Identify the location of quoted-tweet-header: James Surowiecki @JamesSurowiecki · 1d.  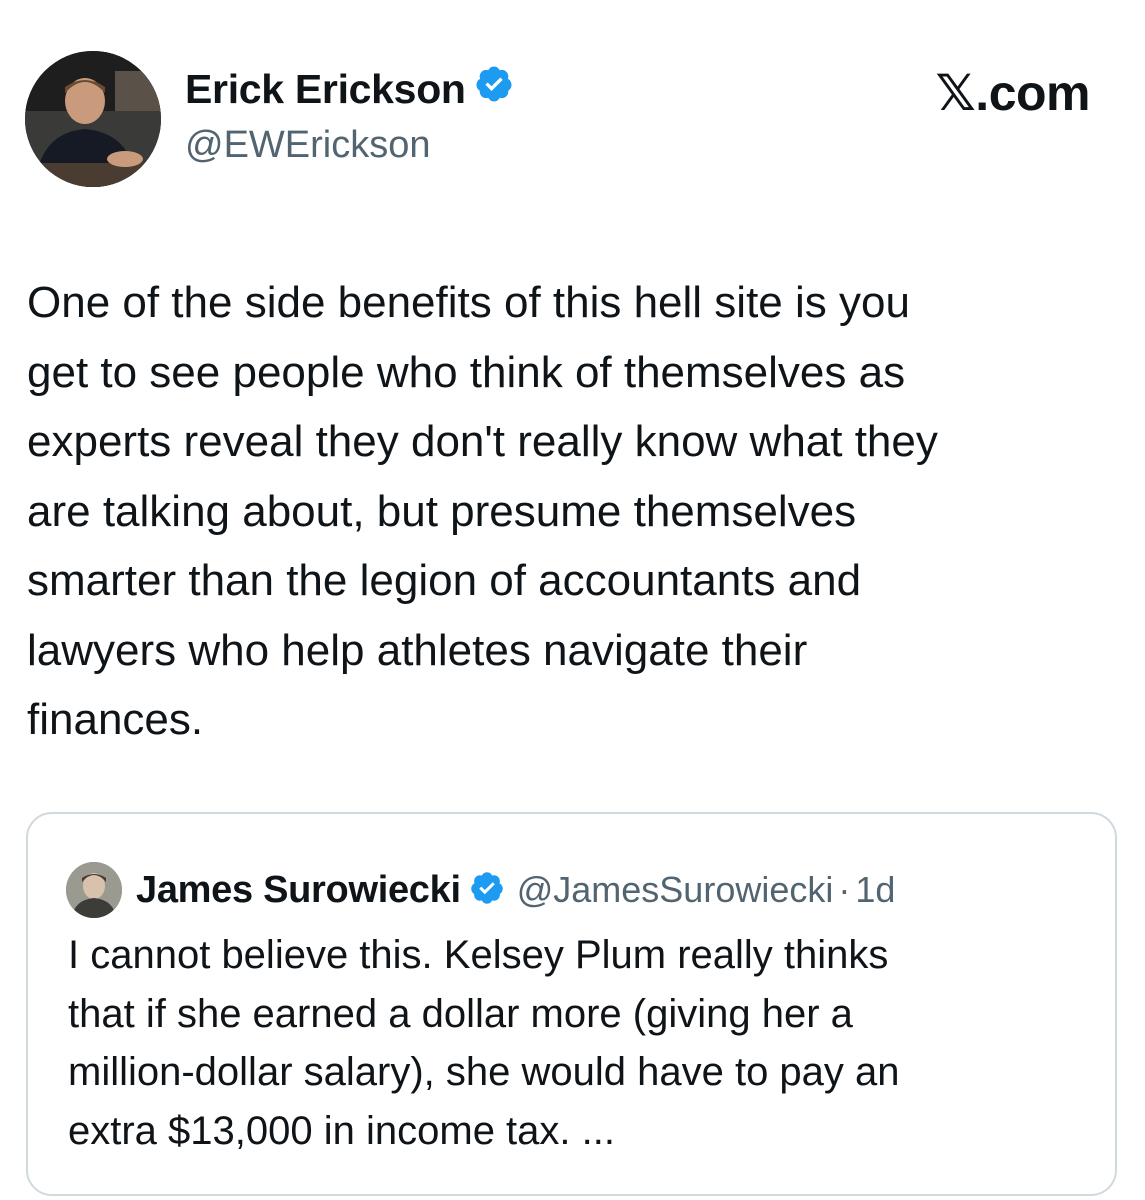
(480, 890).